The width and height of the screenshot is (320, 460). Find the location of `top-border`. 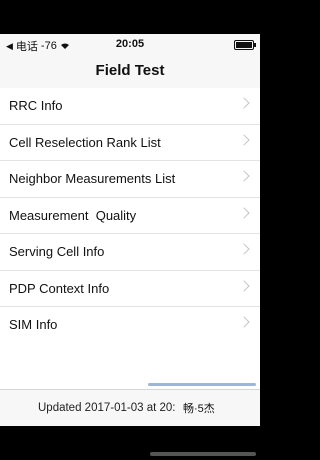

top-border is located at coordinates (130, 17).